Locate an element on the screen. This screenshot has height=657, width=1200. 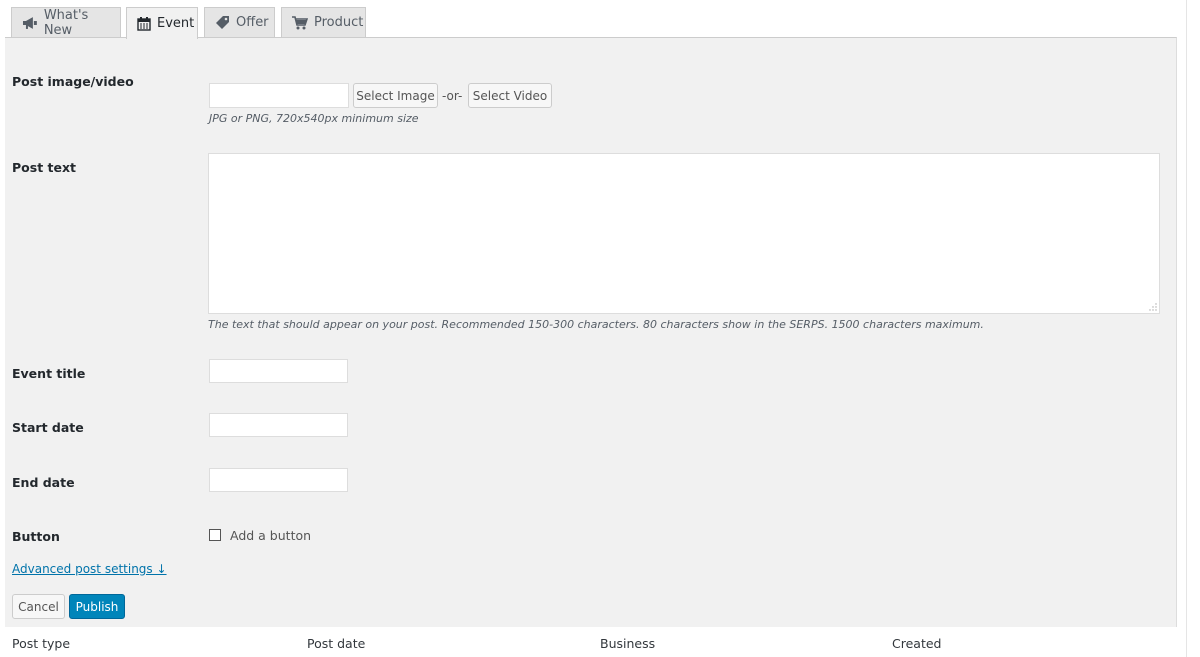
publish-button: Publish is located at coordinates (97, 606).